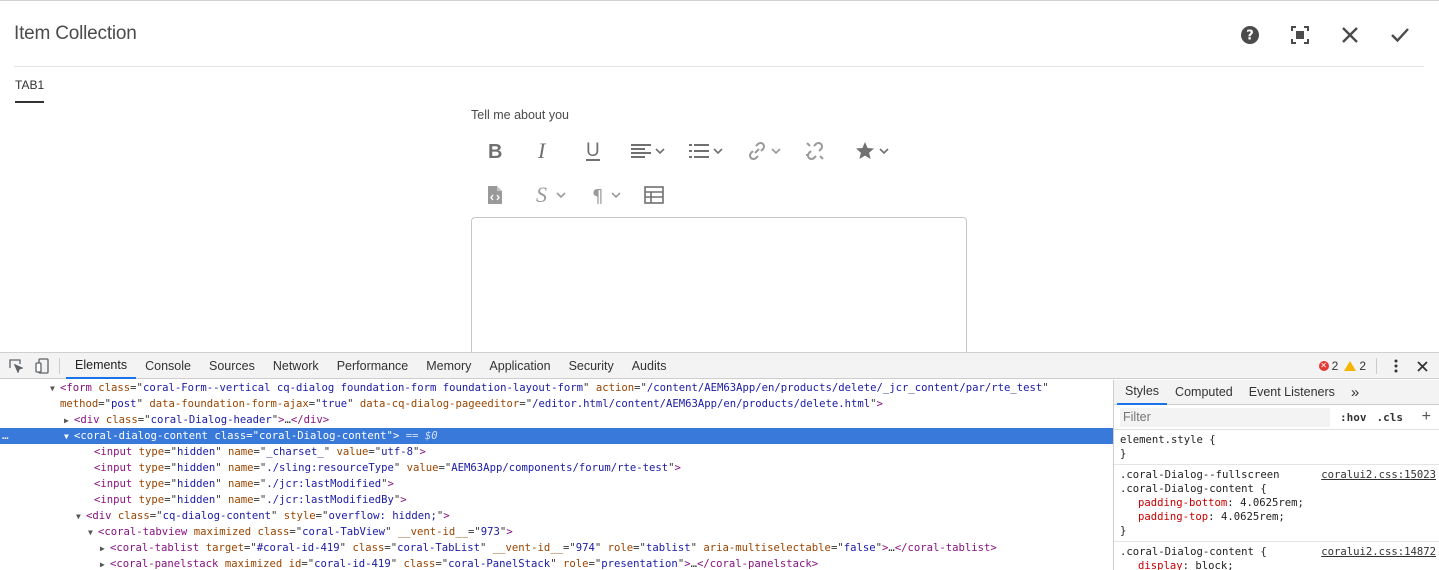 This screenshot has height=570, width=1439. I want to click on css-rule: element.style {}, so click(1276, 447).